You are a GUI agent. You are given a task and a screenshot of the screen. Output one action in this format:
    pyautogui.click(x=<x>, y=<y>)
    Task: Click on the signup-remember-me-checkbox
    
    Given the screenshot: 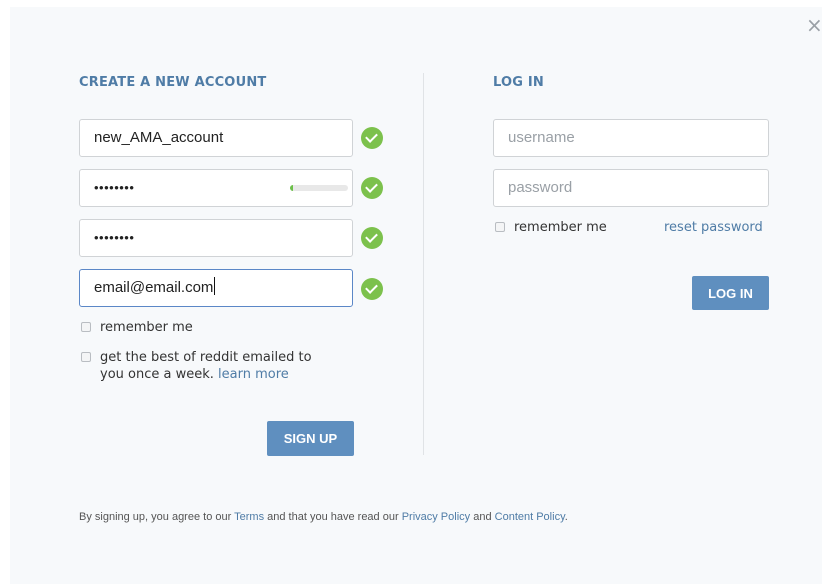 What is the action you would take?
    pyautogui.click(x=86, y=327)
    